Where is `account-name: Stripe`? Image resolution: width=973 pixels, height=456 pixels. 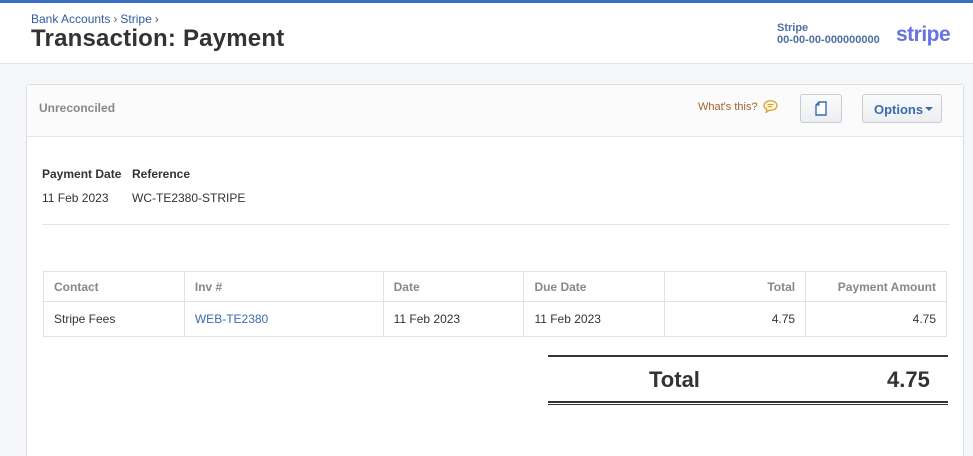
account-name: Stripe is located at coordinates (793, 28).